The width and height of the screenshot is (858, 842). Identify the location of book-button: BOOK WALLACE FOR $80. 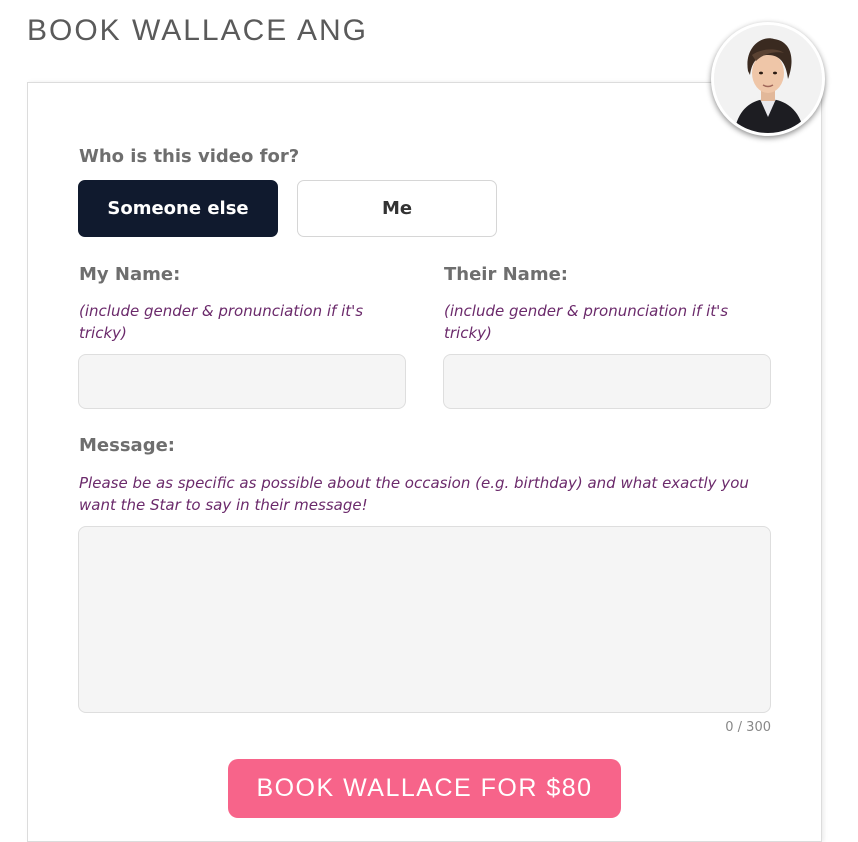
(424, 788).